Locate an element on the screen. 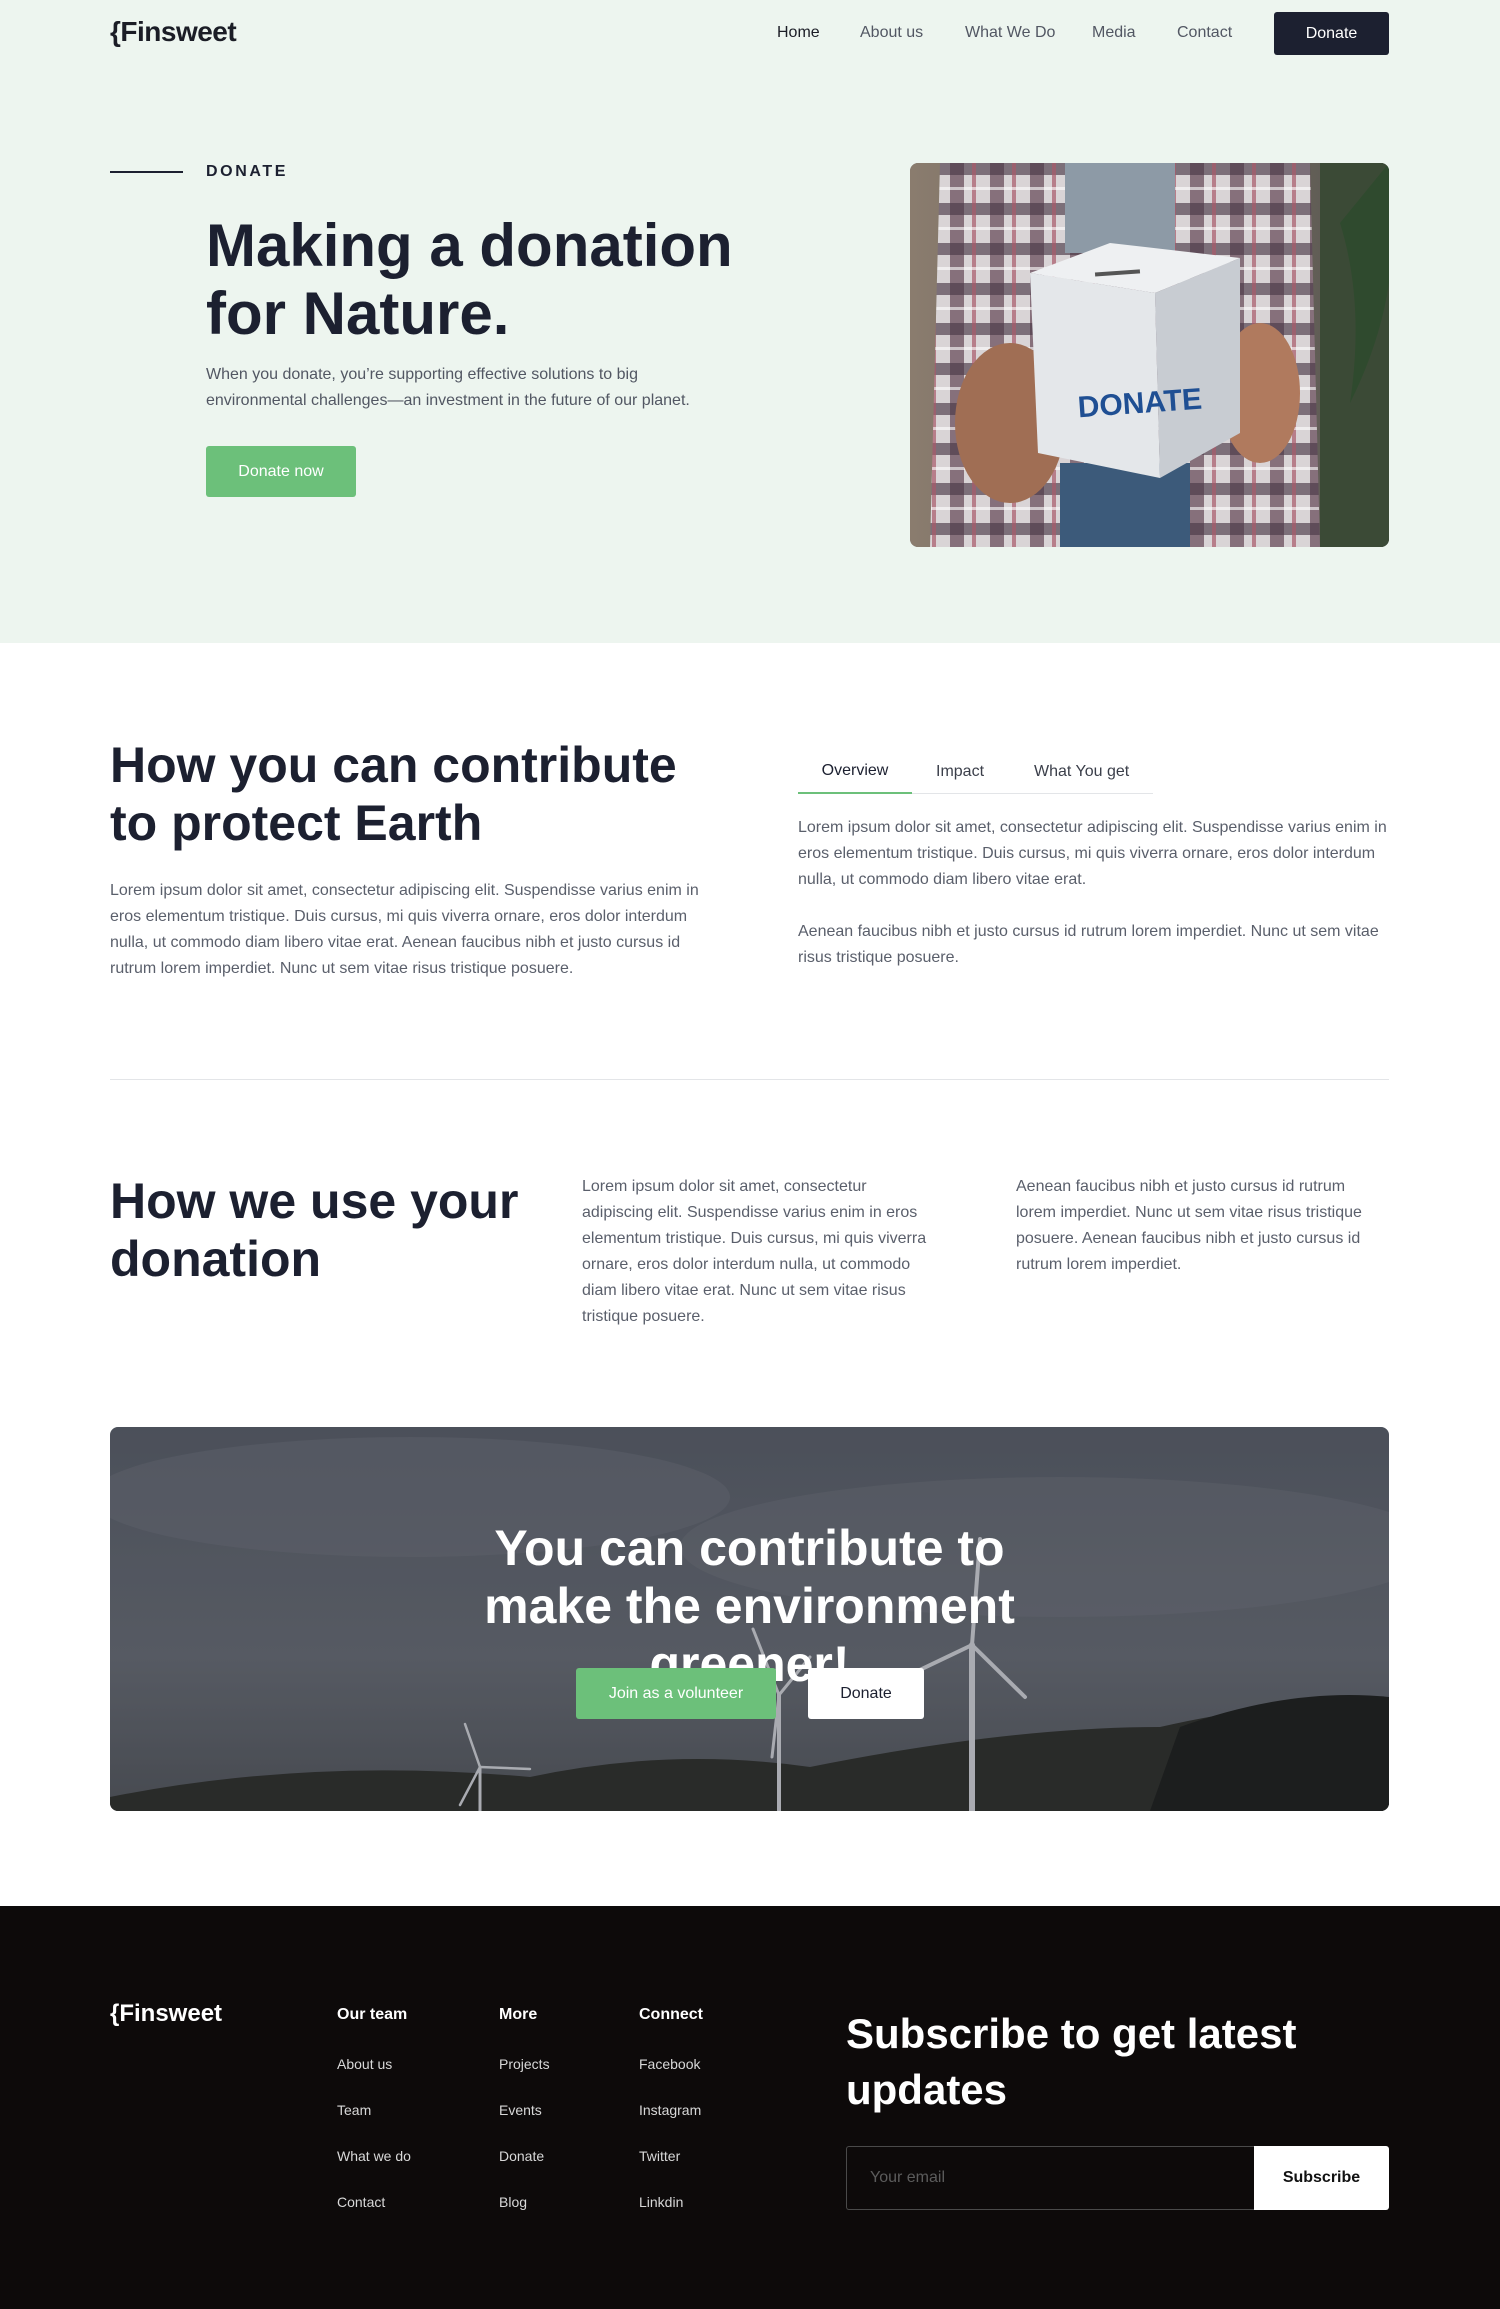  nav-media: Media is located at coordinates (1114, 33).